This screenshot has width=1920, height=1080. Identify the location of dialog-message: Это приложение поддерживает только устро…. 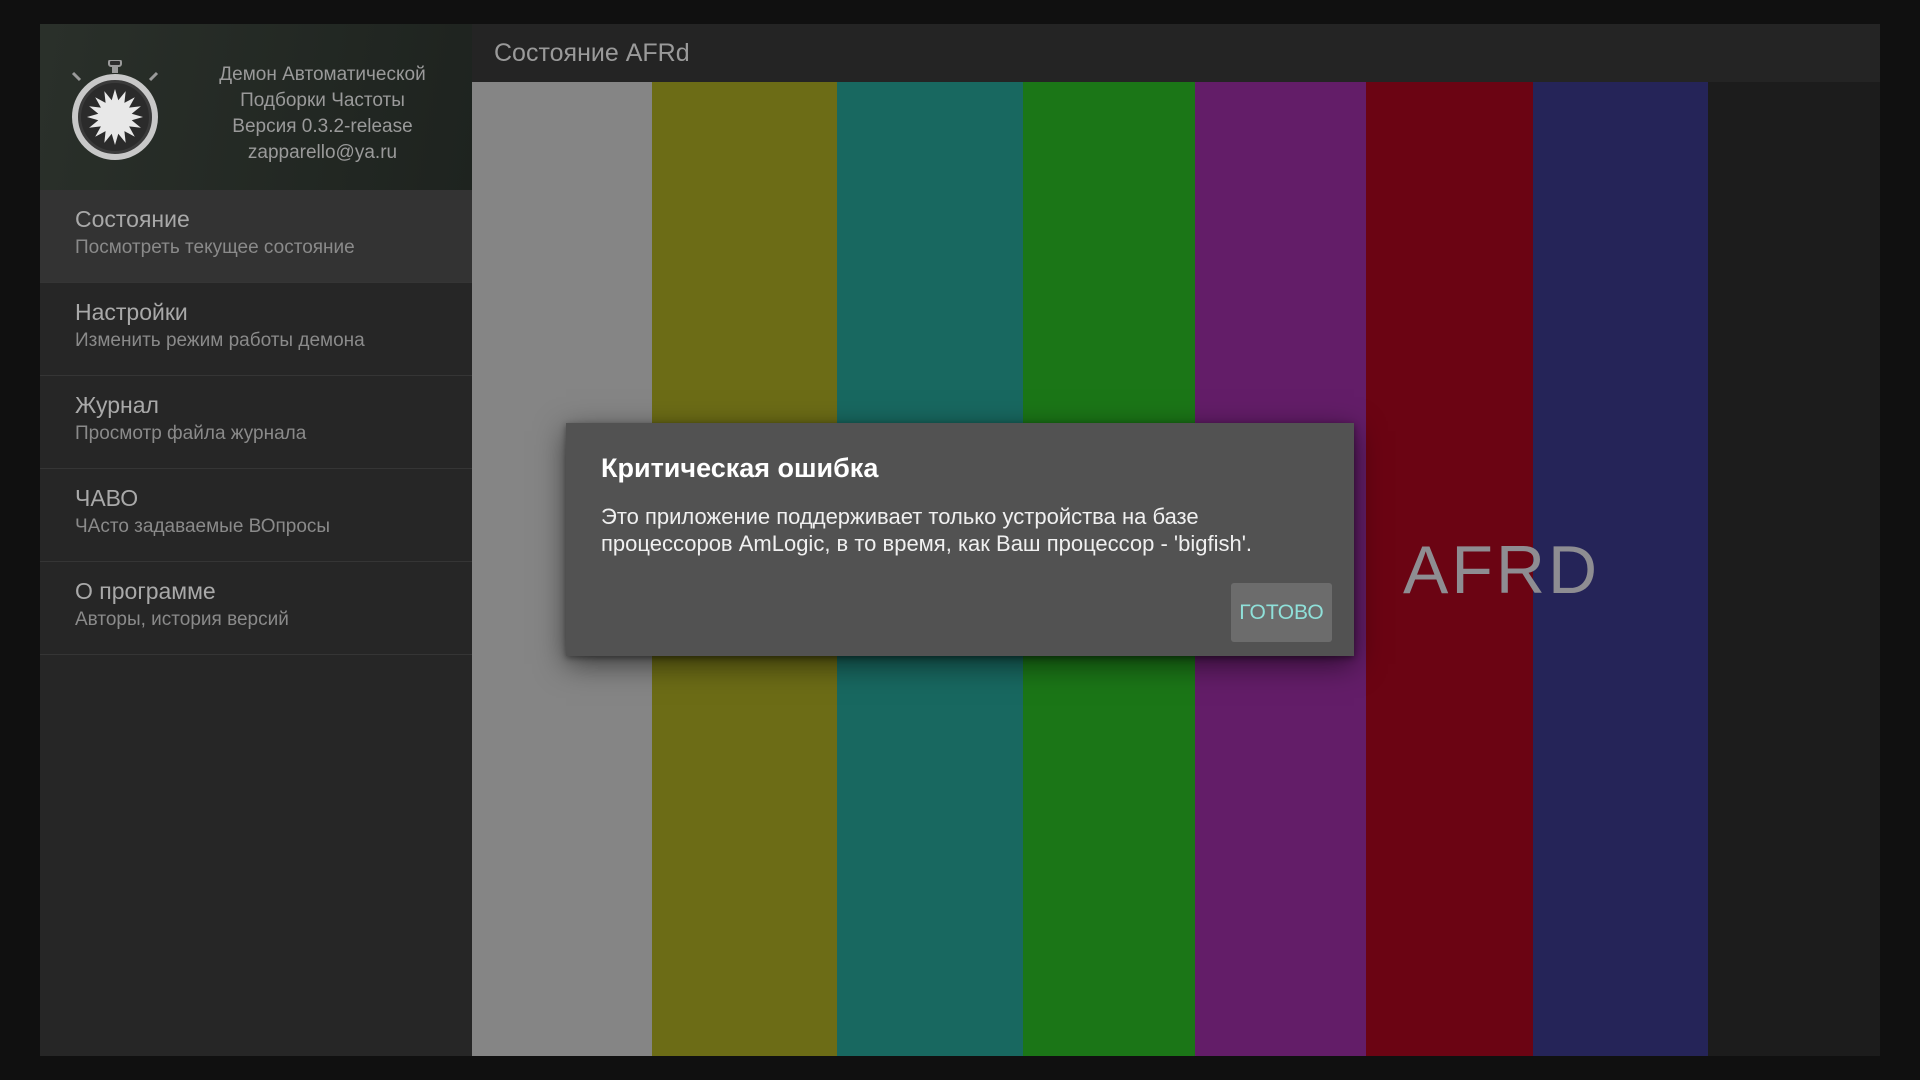
(966, 530).